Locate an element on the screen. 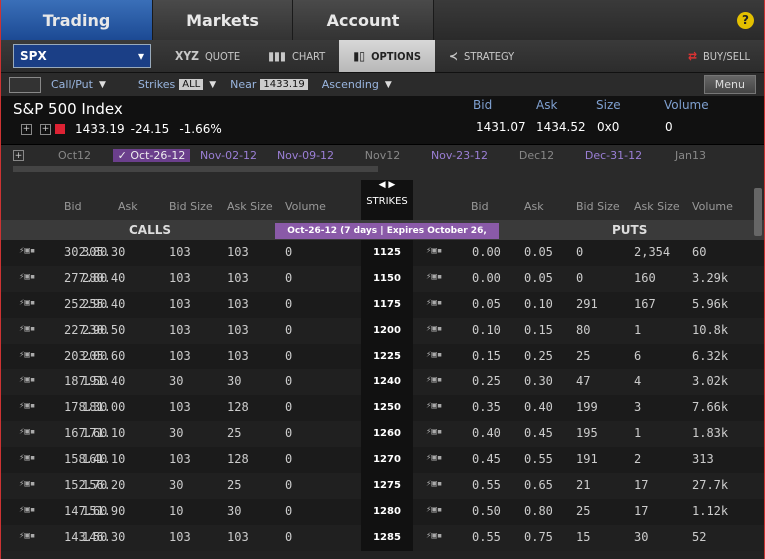 The height and width of the screenshot is (559, 765). put-pa: 0.65 is located at coordinates (538, 485).